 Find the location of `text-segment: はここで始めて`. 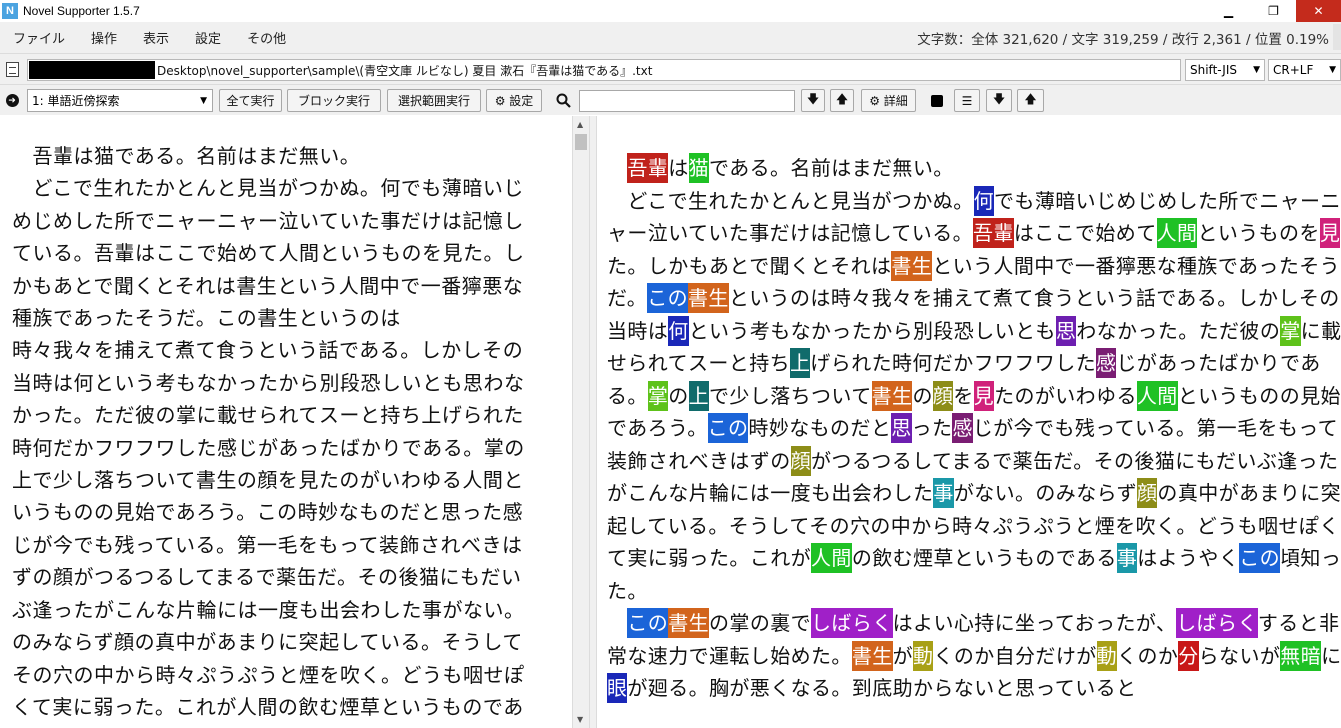

text-segment: はここで始めて is located at coordinates (1085, 233).